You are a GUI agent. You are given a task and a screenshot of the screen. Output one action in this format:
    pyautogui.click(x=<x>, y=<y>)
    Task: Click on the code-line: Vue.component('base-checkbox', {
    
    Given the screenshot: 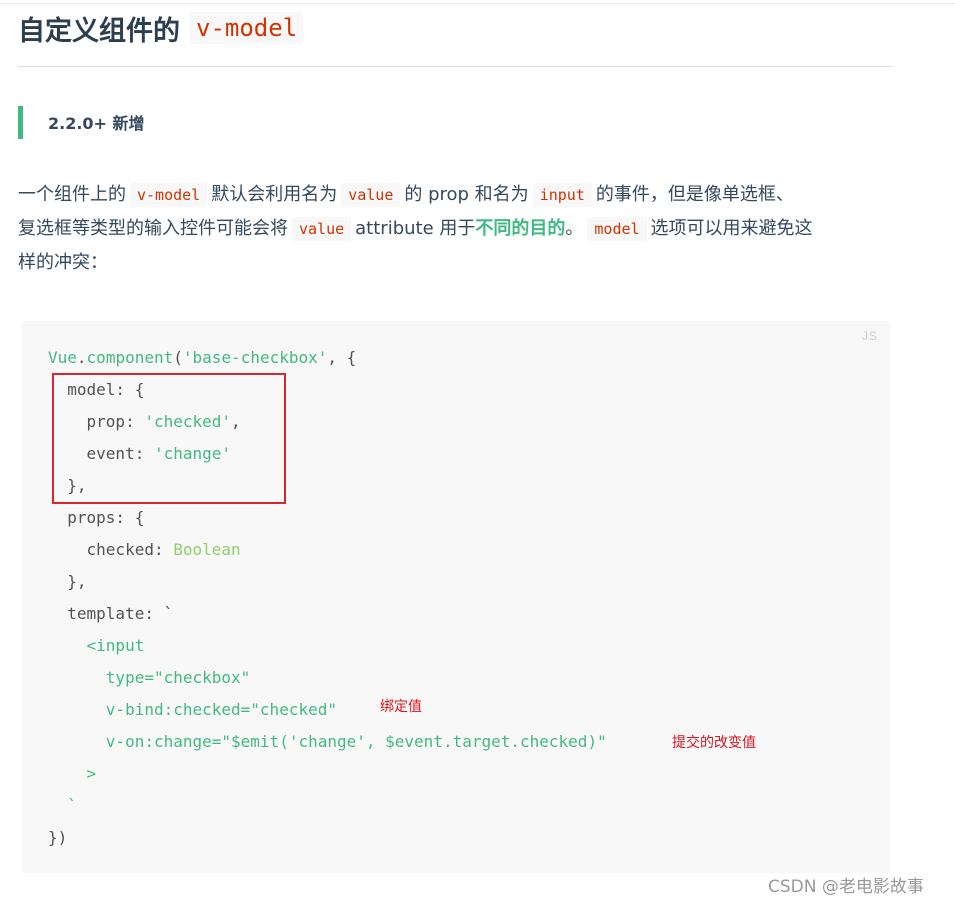 What is the action you would take?
    pyautogui.click(x=327, y=358)
    